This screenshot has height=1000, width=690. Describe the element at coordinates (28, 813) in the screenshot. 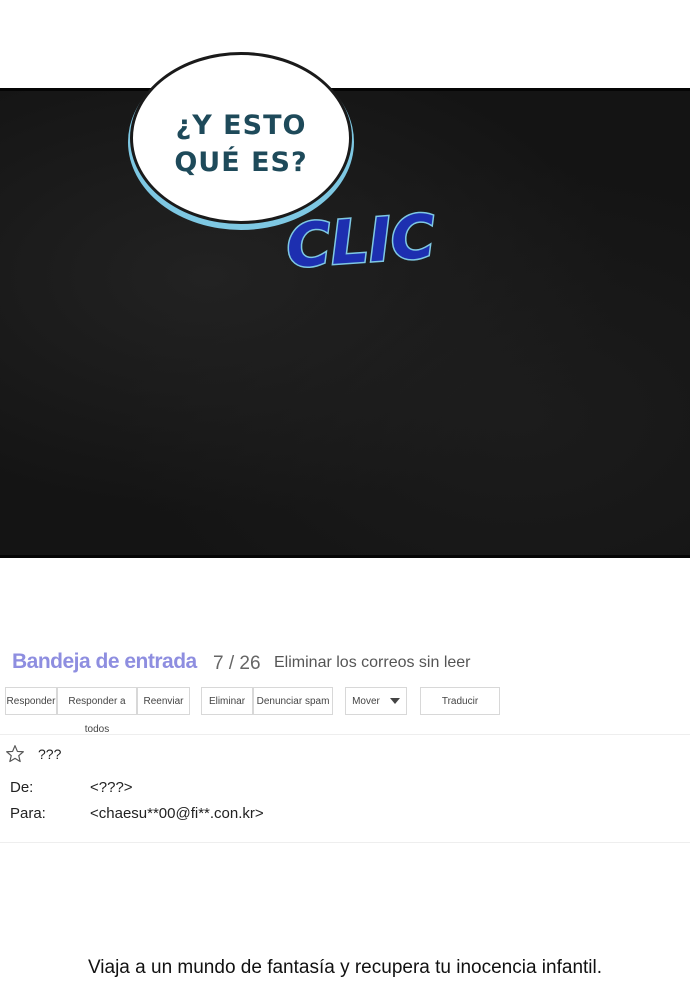

I see `to-label: Para:` at that location.